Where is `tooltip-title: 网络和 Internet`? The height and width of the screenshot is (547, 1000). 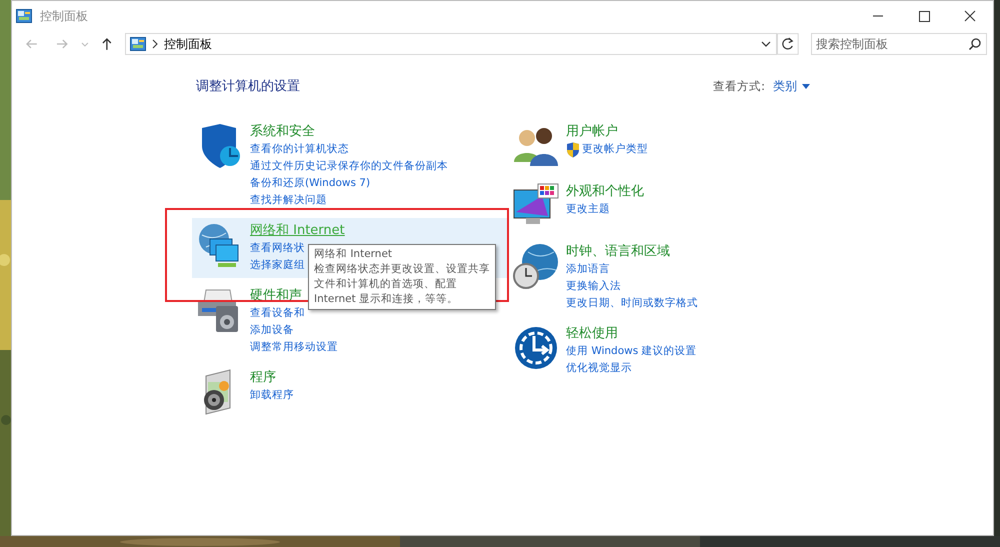
tooltip-title: 网络和 Internet is located at coordinates (354, 254).